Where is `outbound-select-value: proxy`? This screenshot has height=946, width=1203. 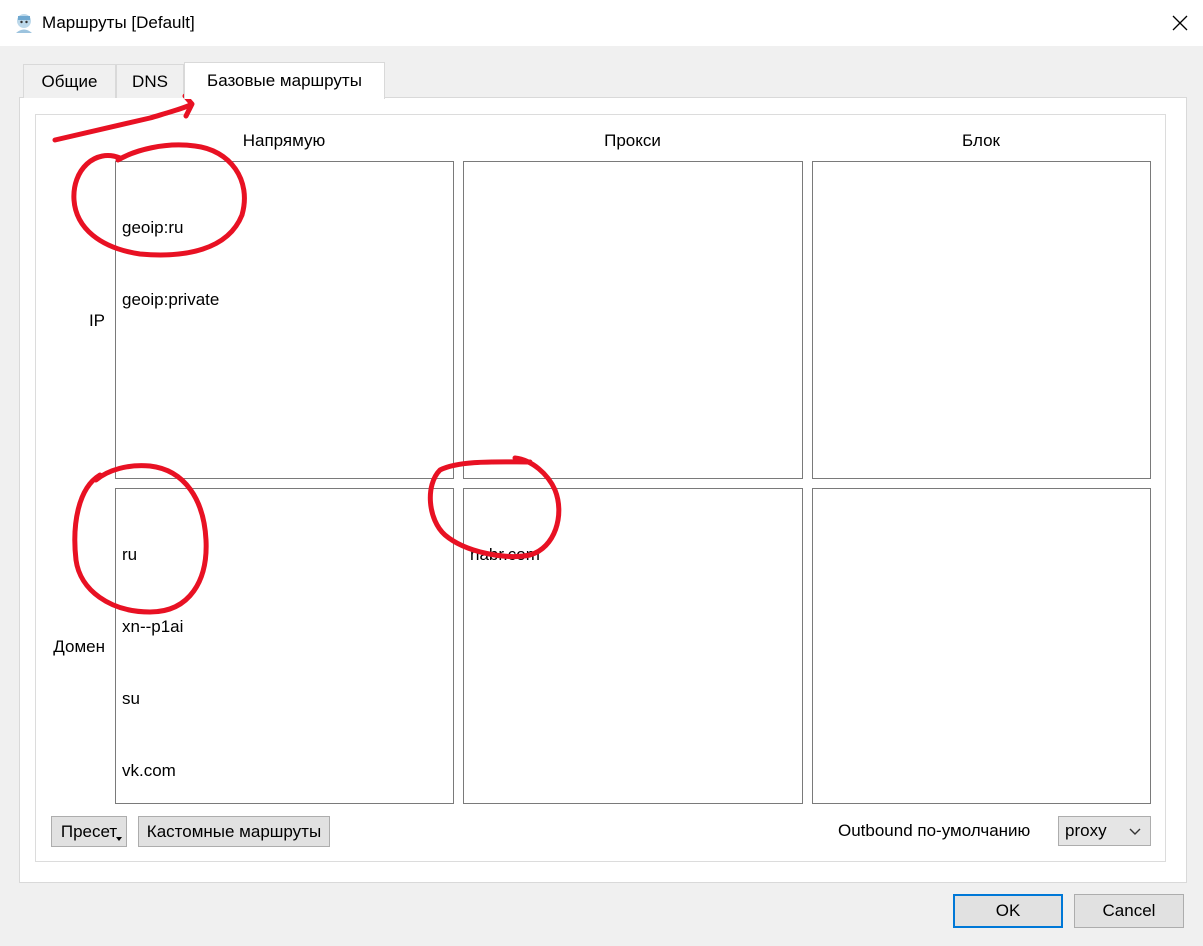 outbound-select-value: proxy is located at coordinates (1086, 830).